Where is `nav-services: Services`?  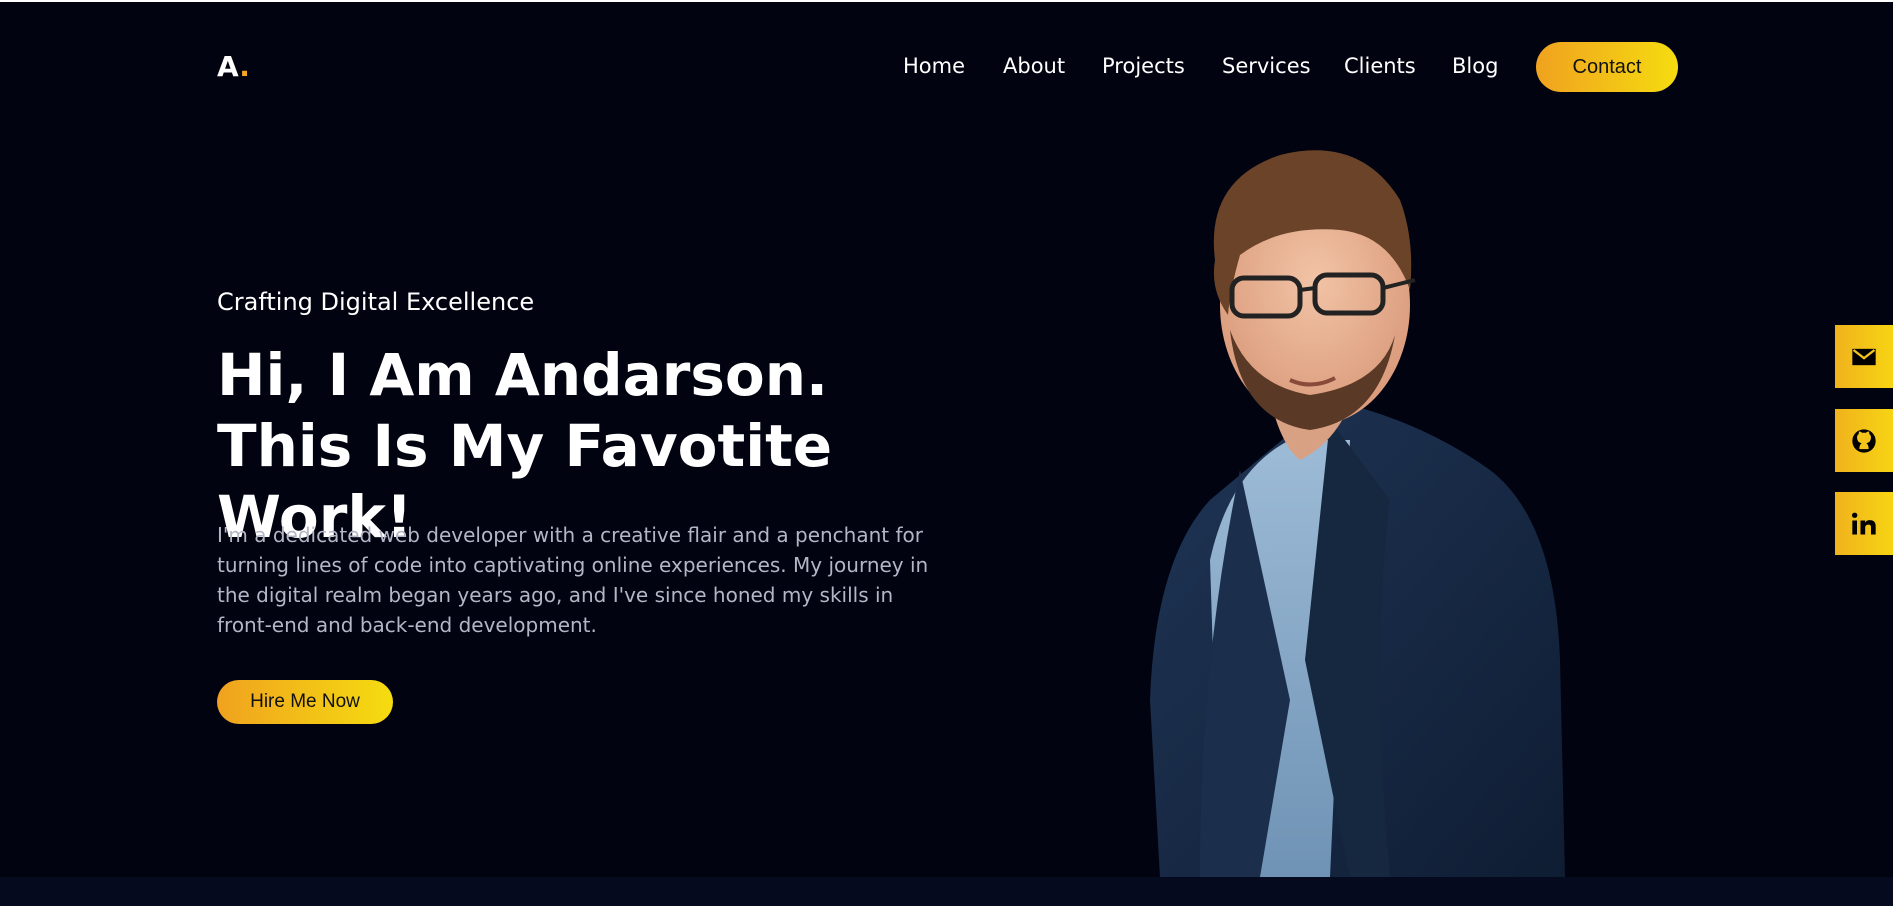 nav-services: Services is located at coordinates (1266, 66).